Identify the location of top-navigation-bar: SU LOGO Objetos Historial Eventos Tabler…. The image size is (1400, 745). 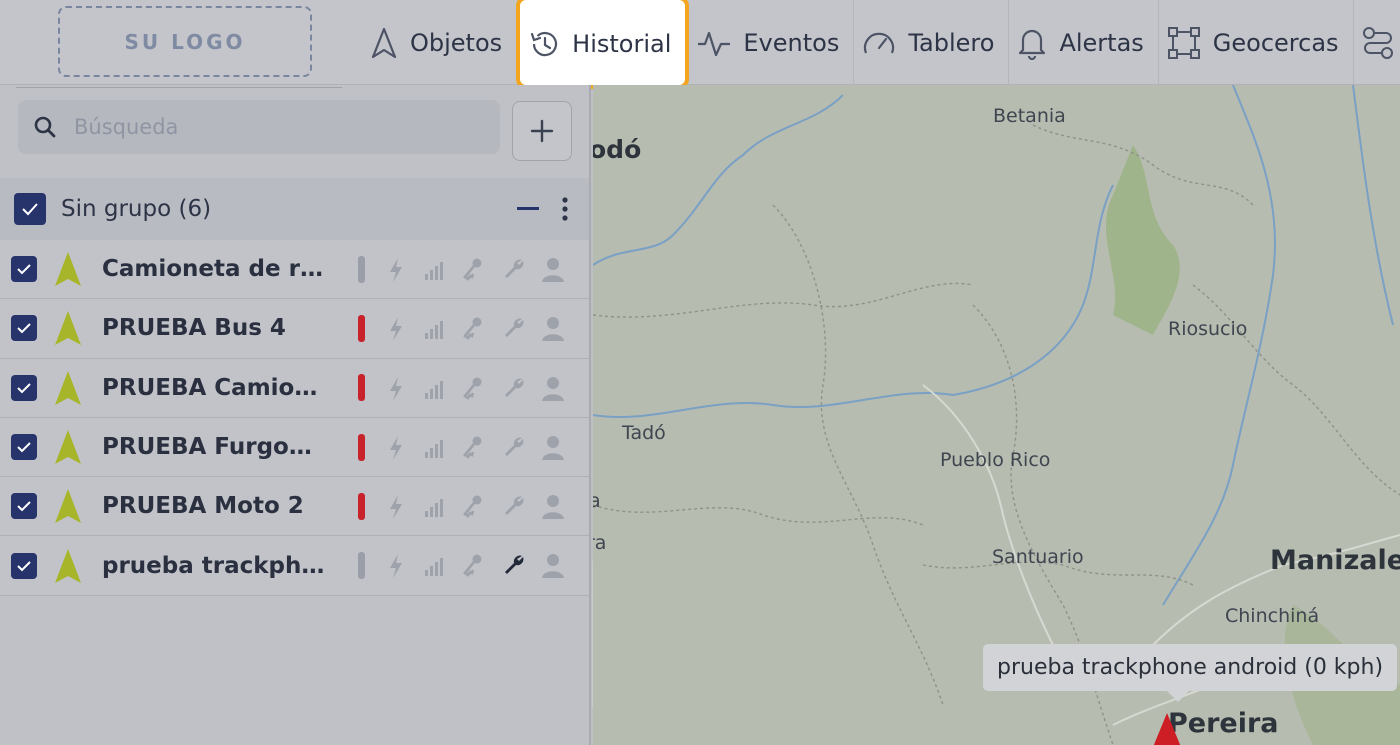
(700, 44).